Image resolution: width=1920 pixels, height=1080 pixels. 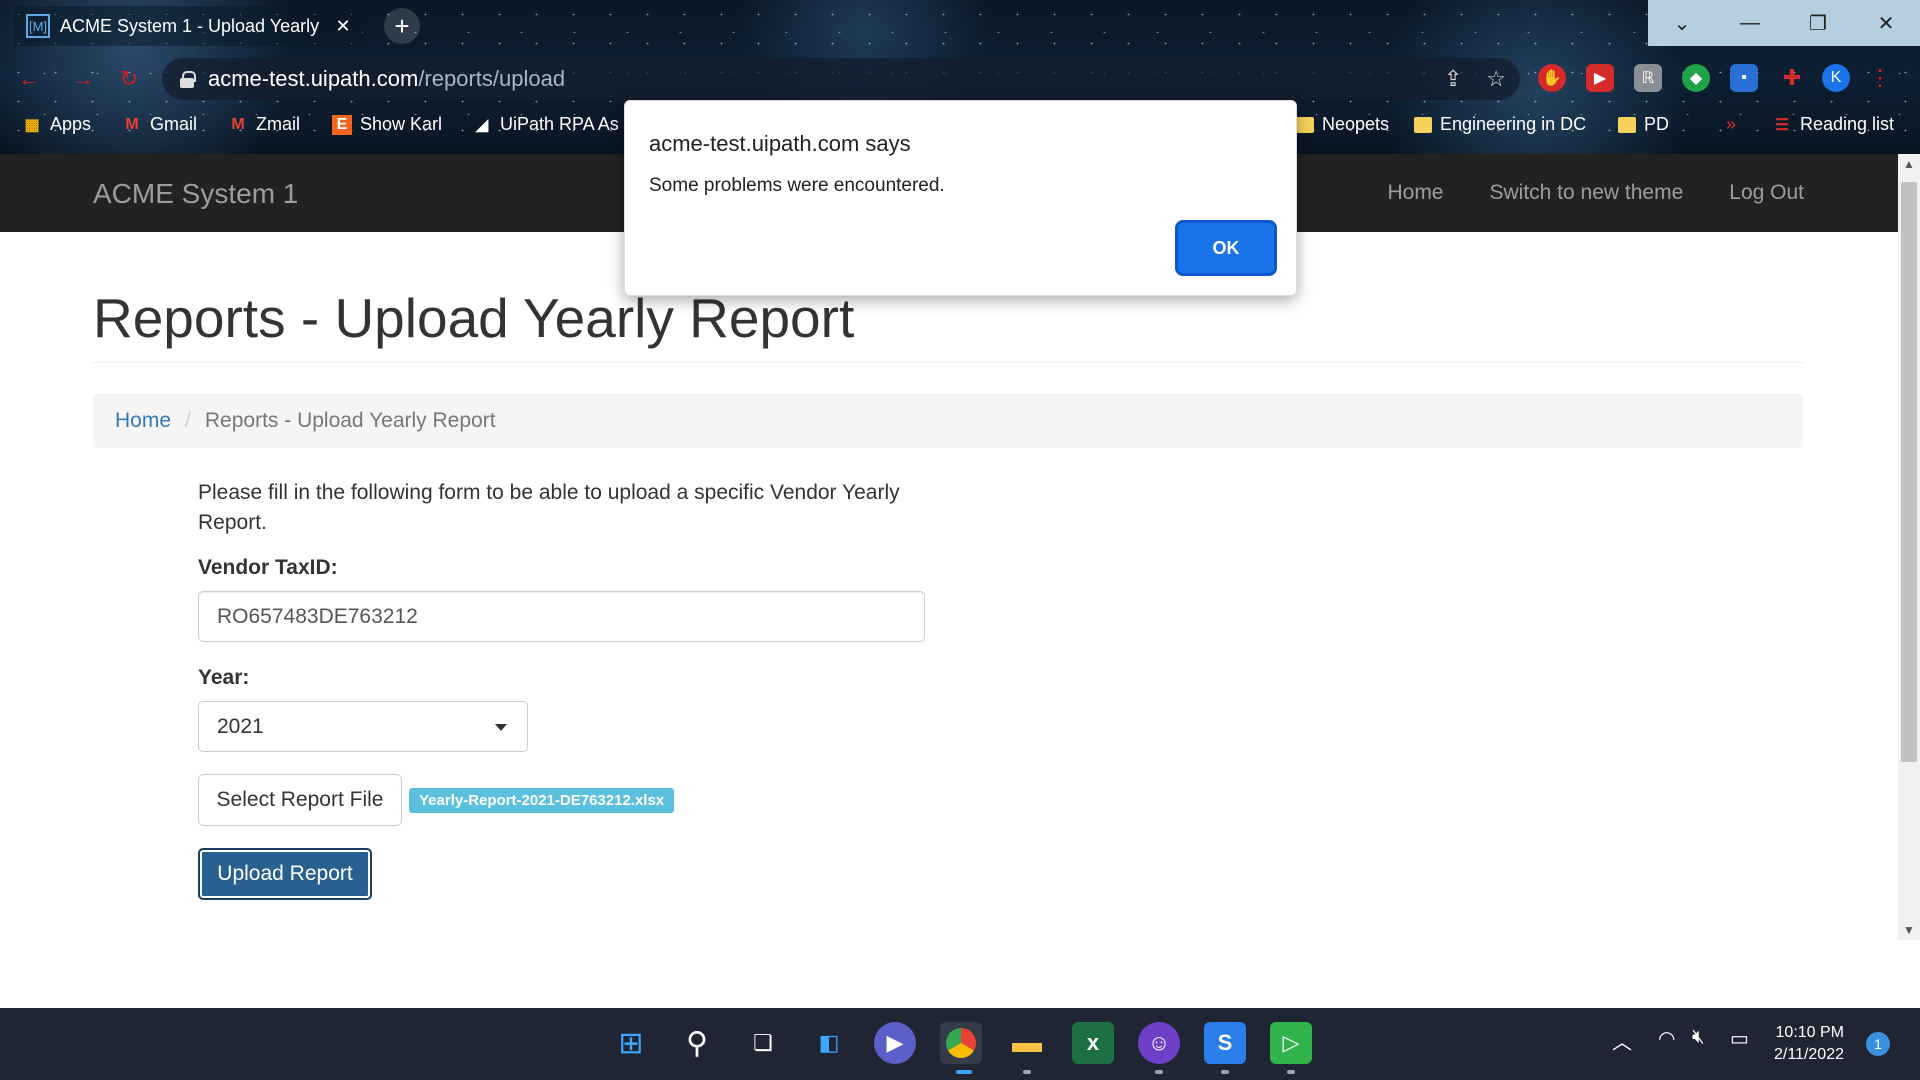 What do you see at coordinates (174, 124) in the screenshot?
I see `bookmark-label: Gmail` at bounding box center [174, 124].